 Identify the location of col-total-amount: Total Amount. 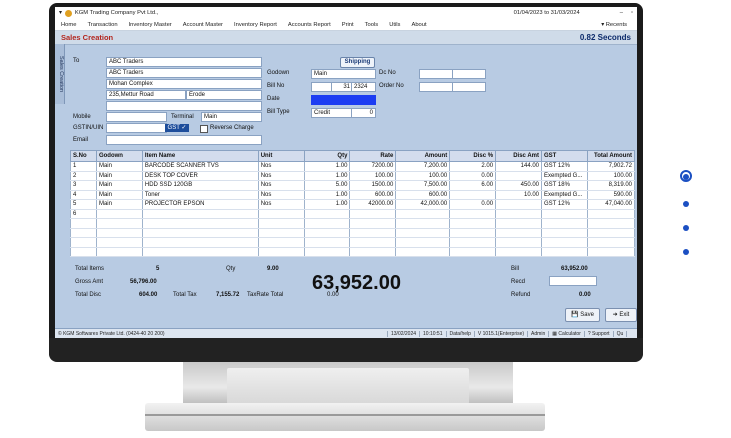
(611, 156).